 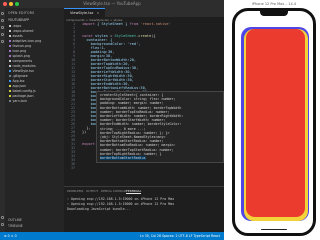 What do you see at coordinates (97, 13) in the screenshot?
I see `tab-close-icon: ×` at bounding box center [97, 13].